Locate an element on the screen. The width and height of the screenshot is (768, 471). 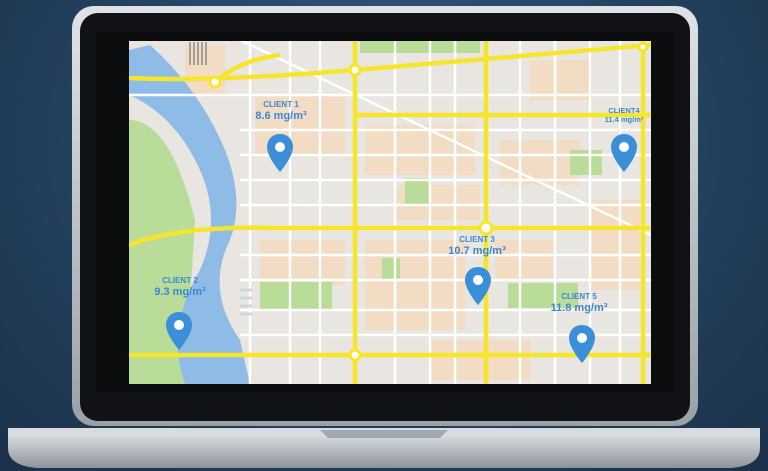
client-5-value: 11.8 mg/m³ is located at coordinates (579, 308).